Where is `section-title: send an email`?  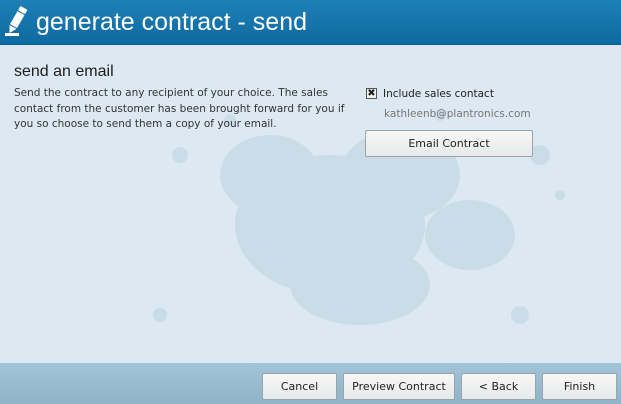 section-title: send an email is located at coordinates (64, 71).